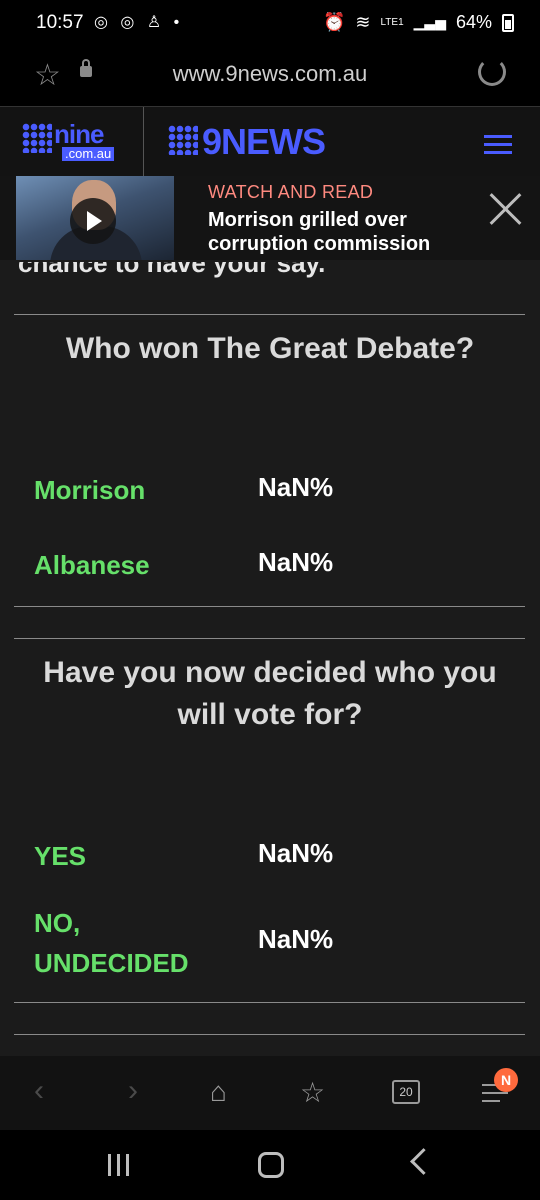  I want to click on home-button-icon, so click(271, 1165).